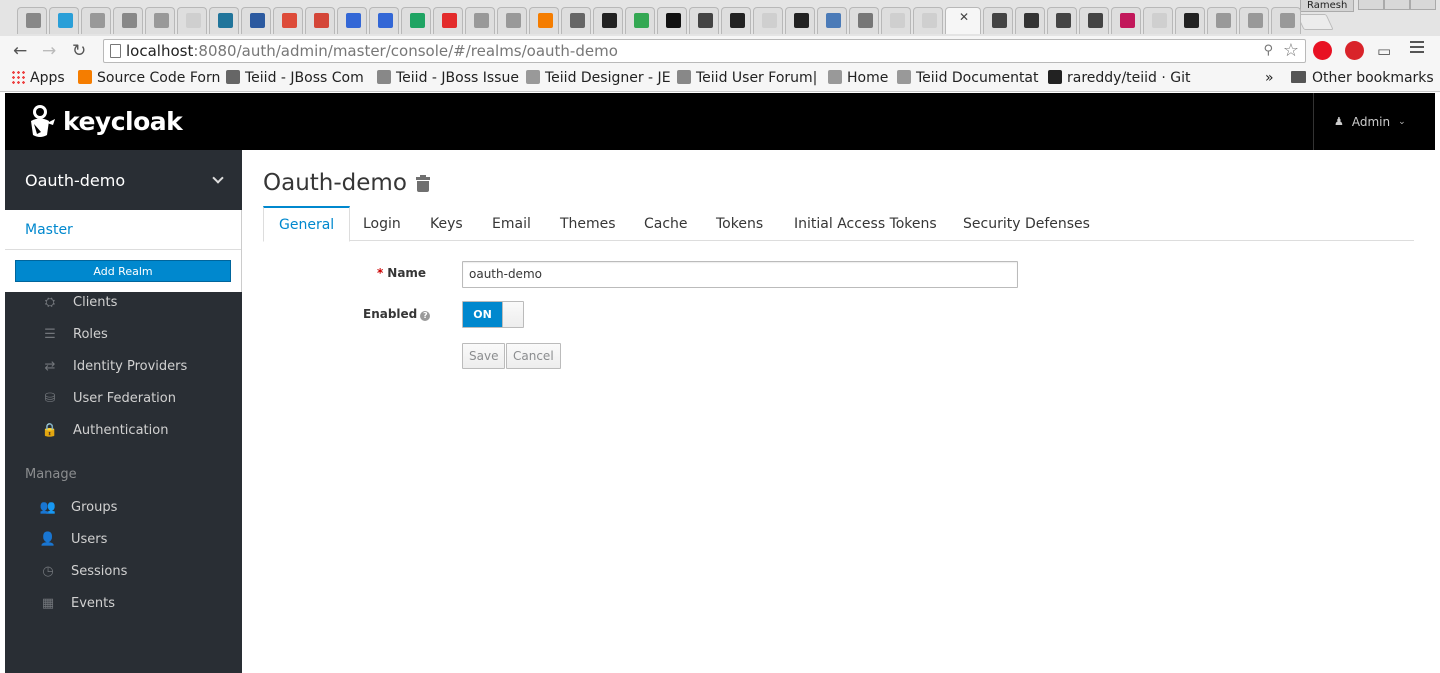  Describe the element at coordinates (865, 223) in the screenshot. I see `tab-initial-access-tokens: Initial Access Tokens` at that location.